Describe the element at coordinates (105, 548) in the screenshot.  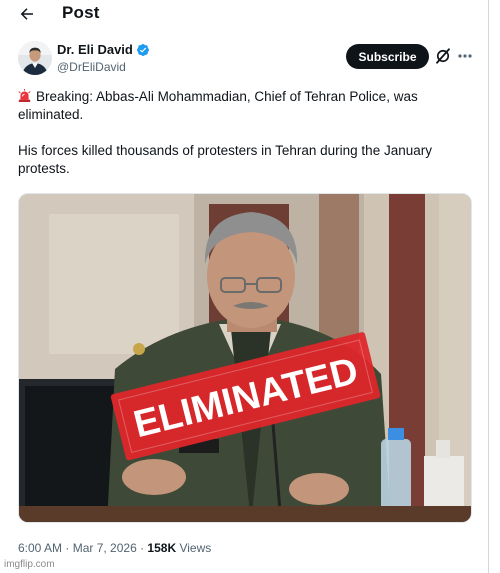
I see `post-date: Mar 7, 2026` at that location.